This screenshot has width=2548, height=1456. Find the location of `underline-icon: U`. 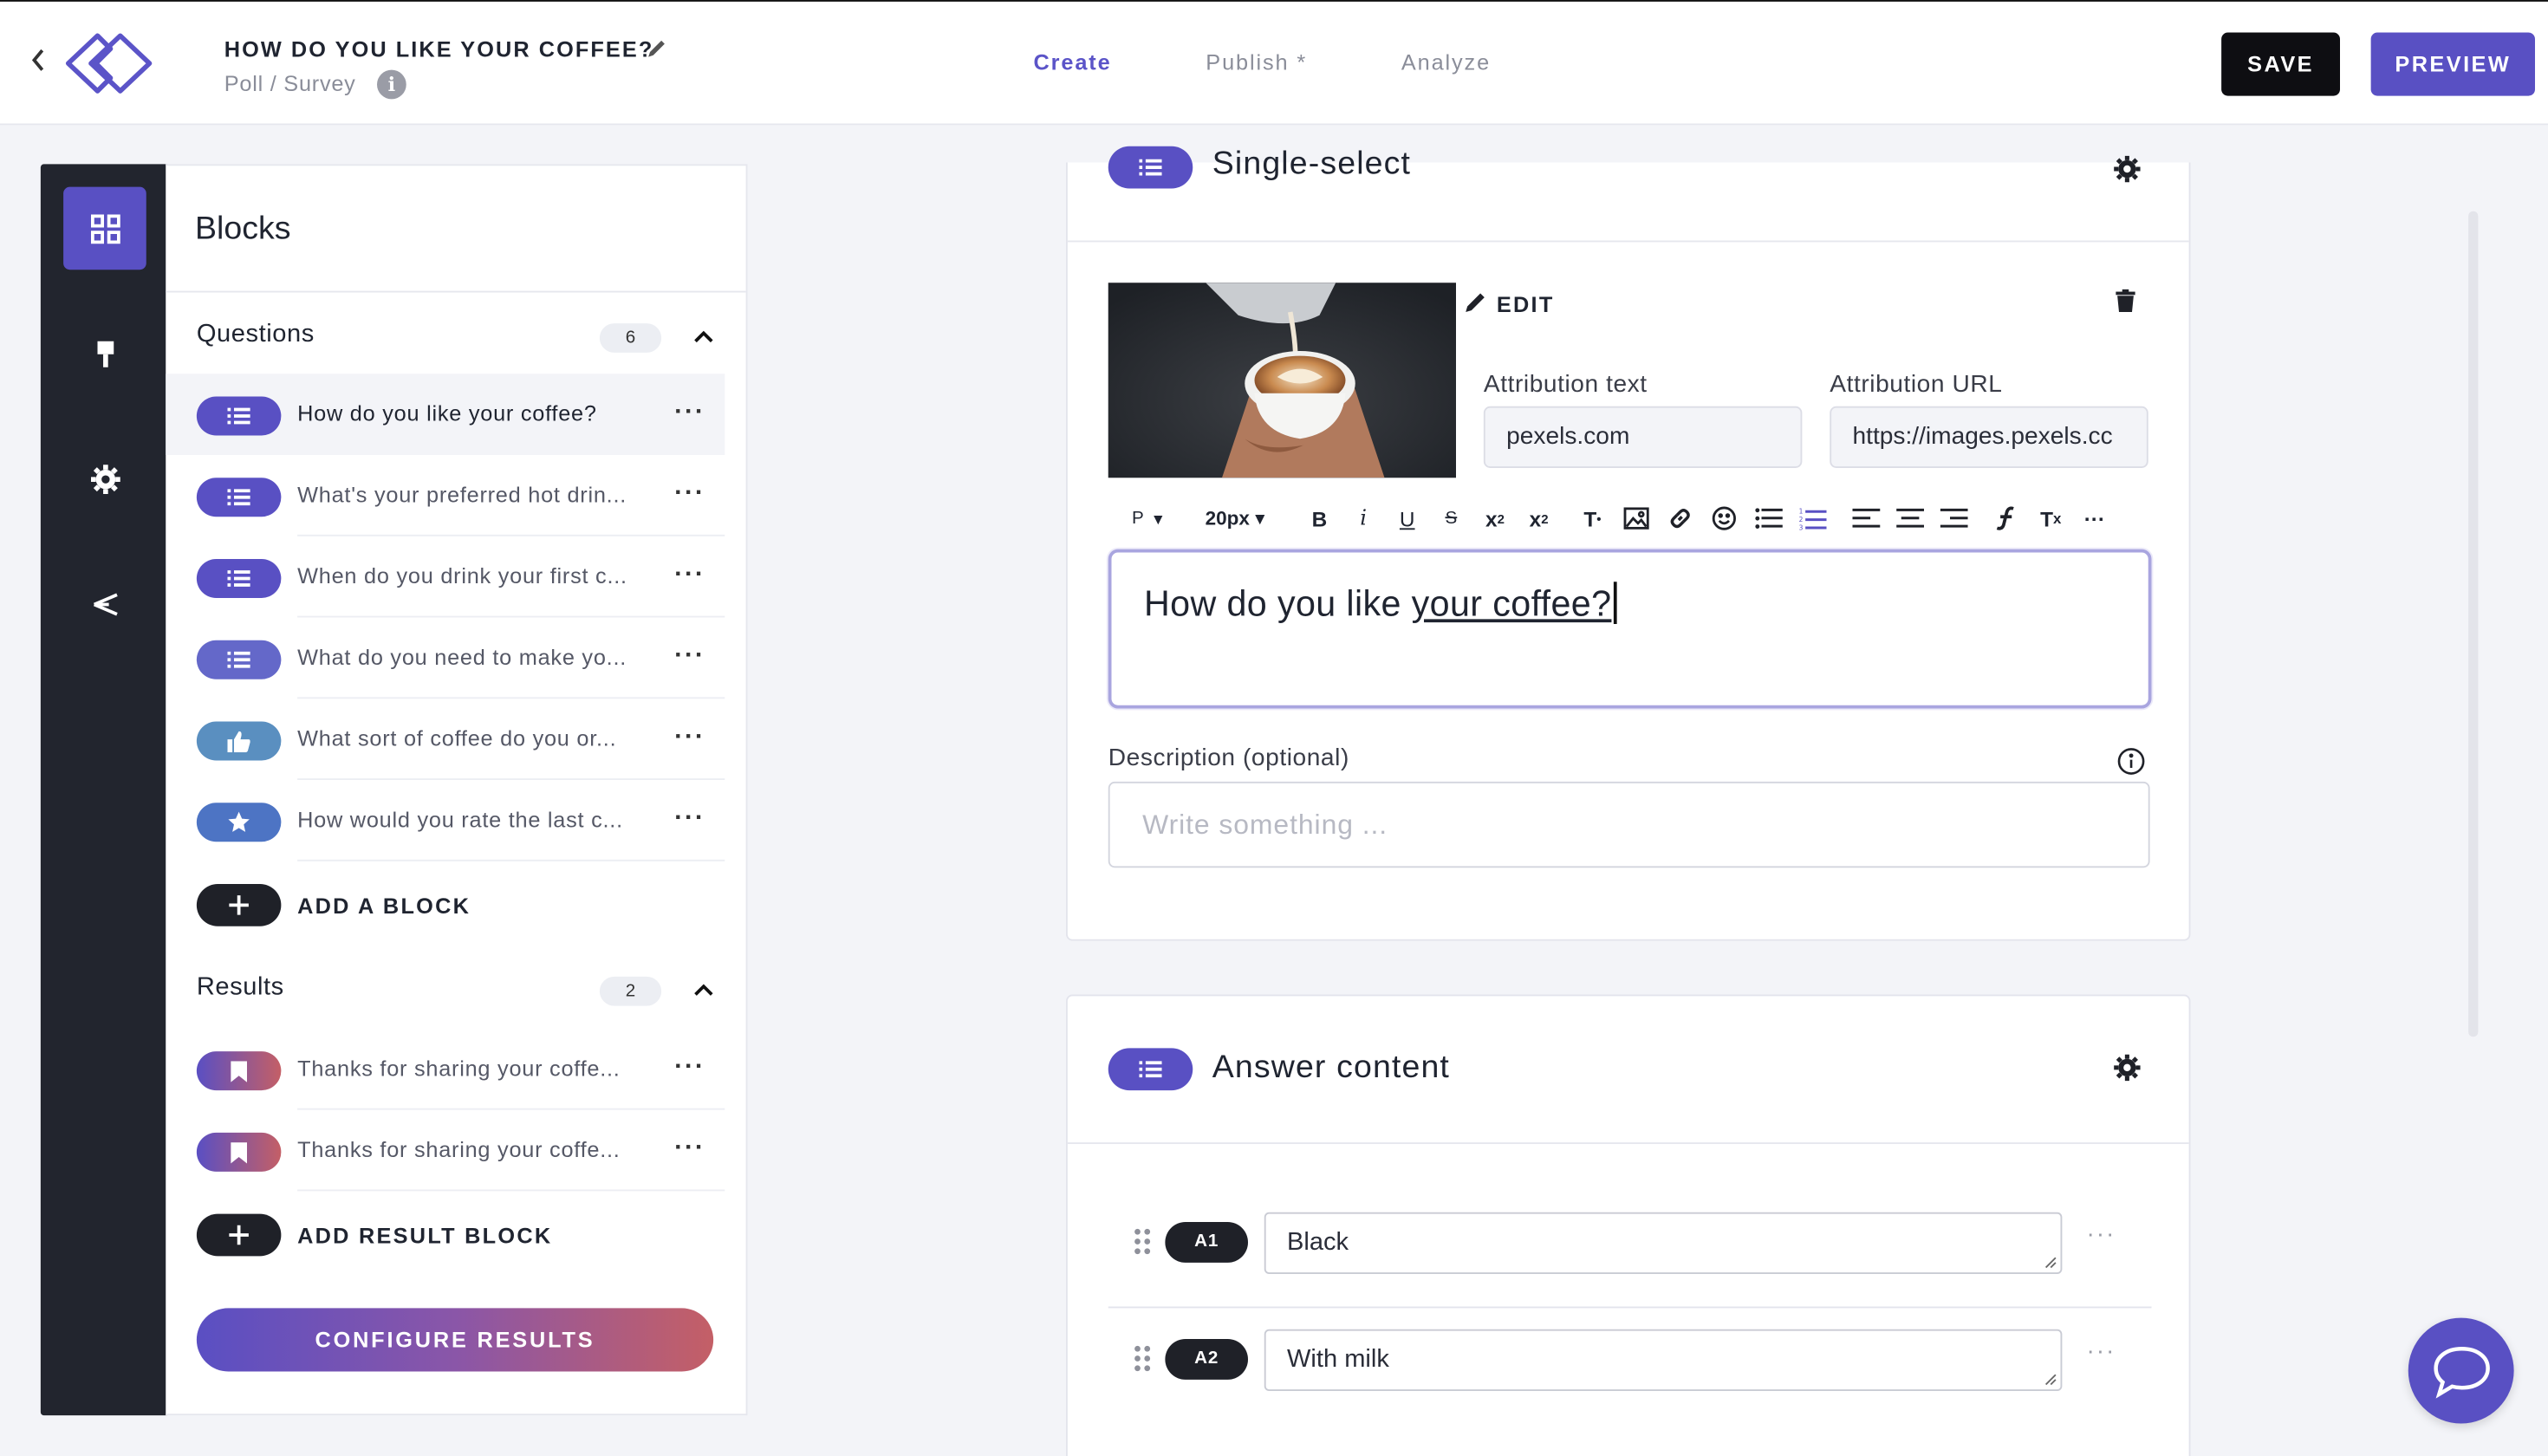

underline-icon: U is located at coordinates (1407, 518).